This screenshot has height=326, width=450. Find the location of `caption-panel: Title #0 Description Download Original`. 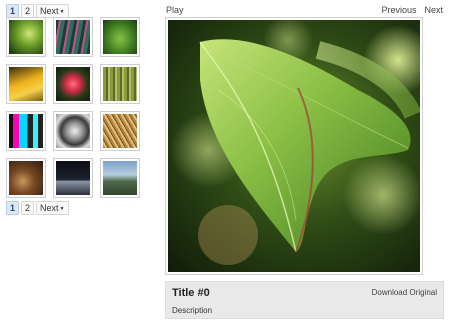

caption-panel: Title #0 Description Download Original is located at coordinates (304, 300).